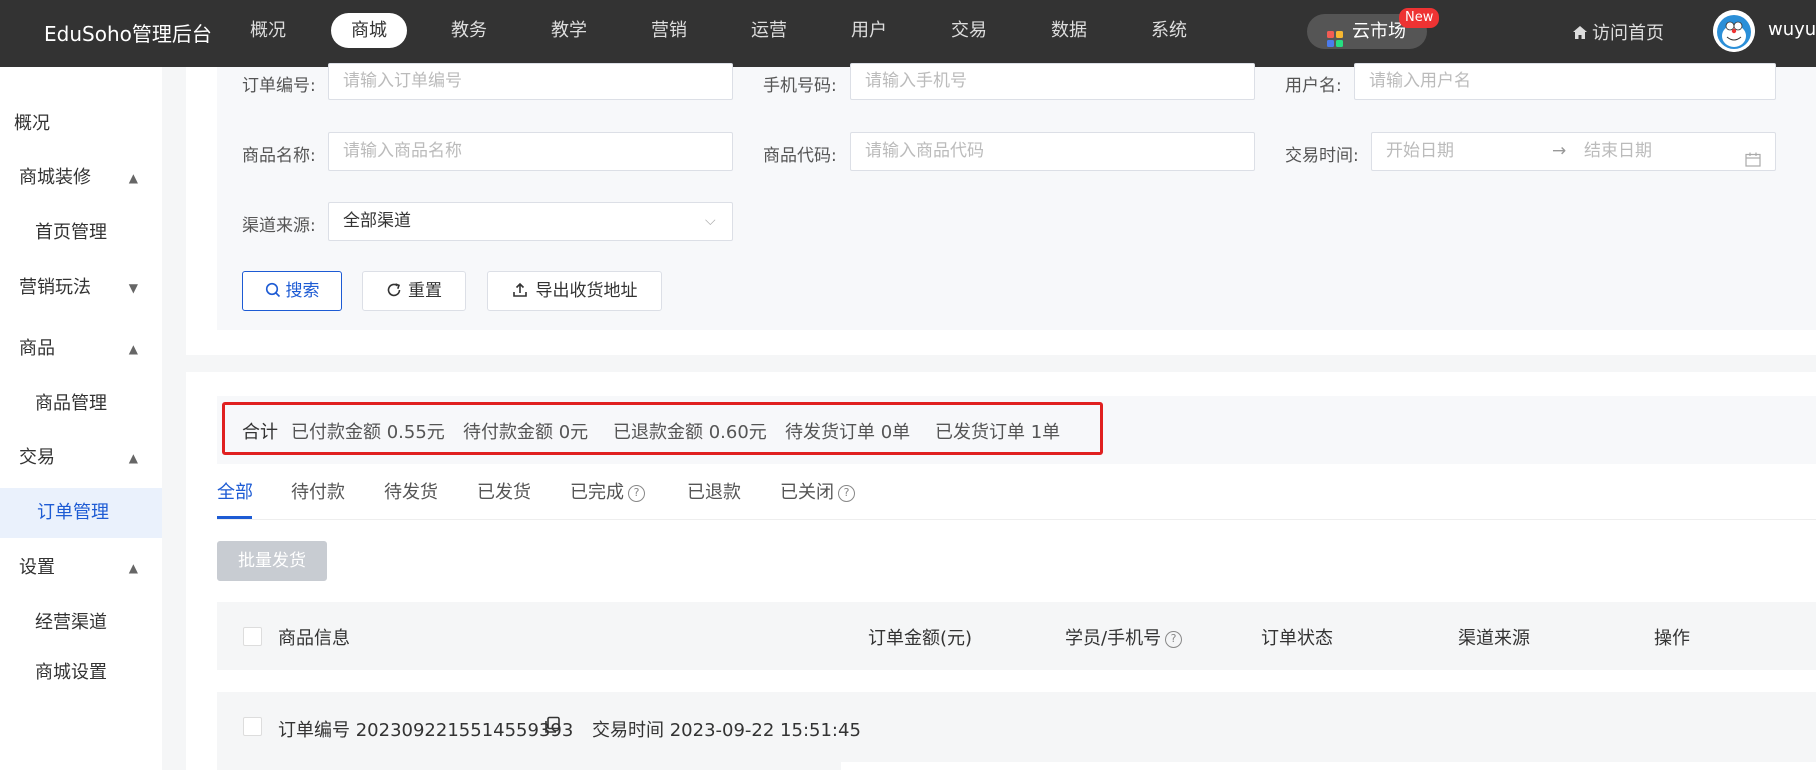  I want to click on column-student-phone: 学员/手机号?, so click(1124, 637).